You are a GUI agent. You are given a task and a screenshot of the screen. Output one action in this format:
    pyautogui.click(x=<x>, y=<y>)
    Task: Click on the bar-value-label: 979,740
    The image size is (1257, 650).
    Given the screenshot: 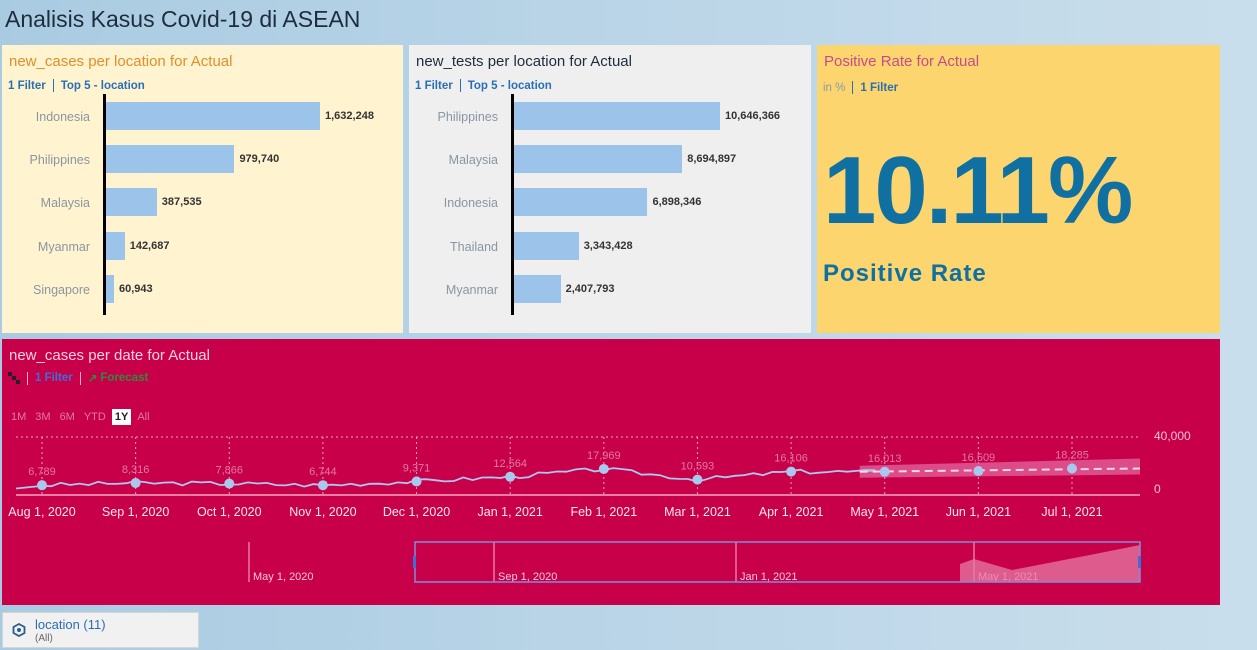 What is the action you would take?
    pyautogui.click(x=259, y=159)
    